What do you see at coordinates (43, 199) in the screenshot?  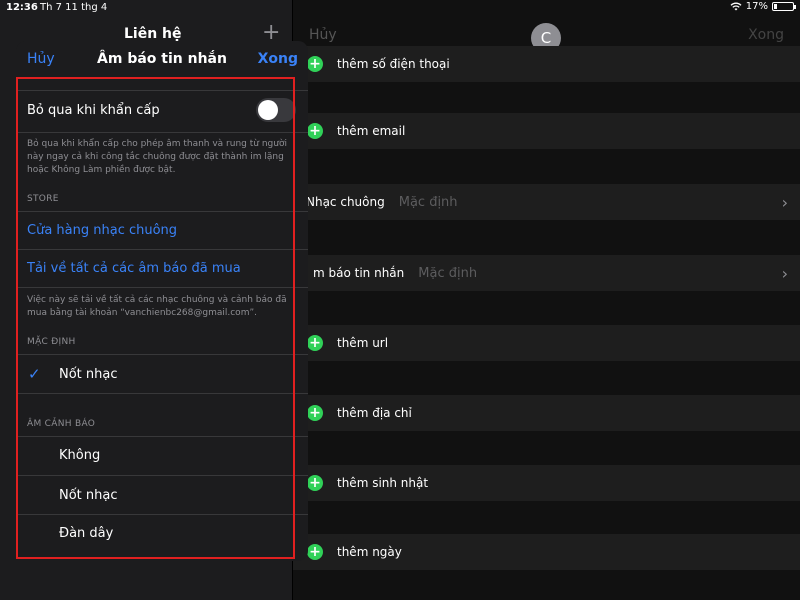 I see `store-section-header: STORE` at bounding box center [43, 199].